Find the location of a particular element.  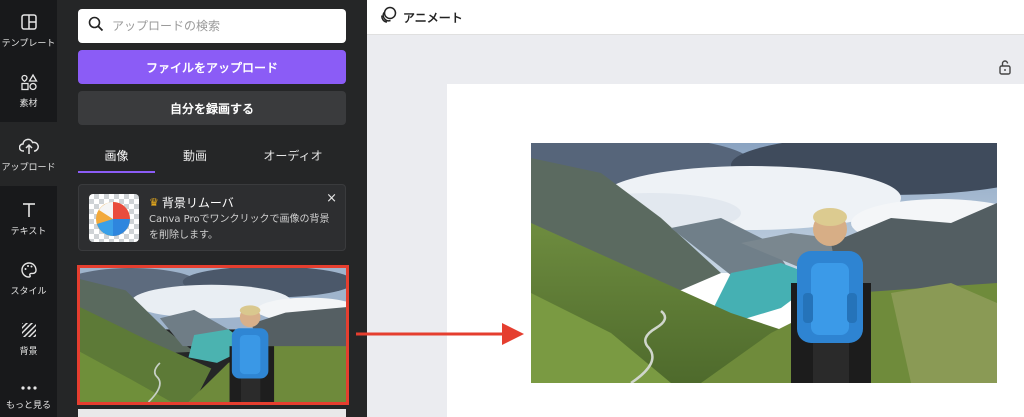

sidebar-item-styles: スタイル is located at coordinates (28, 278).